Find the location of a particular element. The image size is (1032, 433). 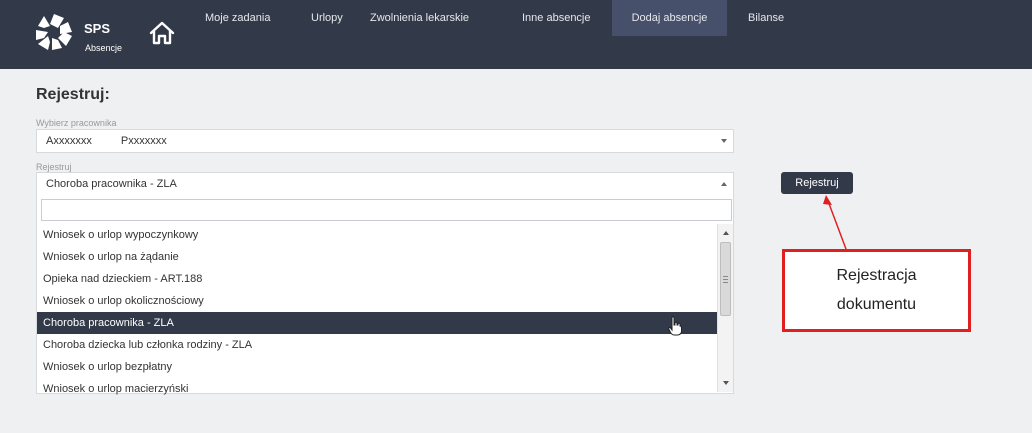

brand-subtitle: Absencje is located at coordinates (104, 48).